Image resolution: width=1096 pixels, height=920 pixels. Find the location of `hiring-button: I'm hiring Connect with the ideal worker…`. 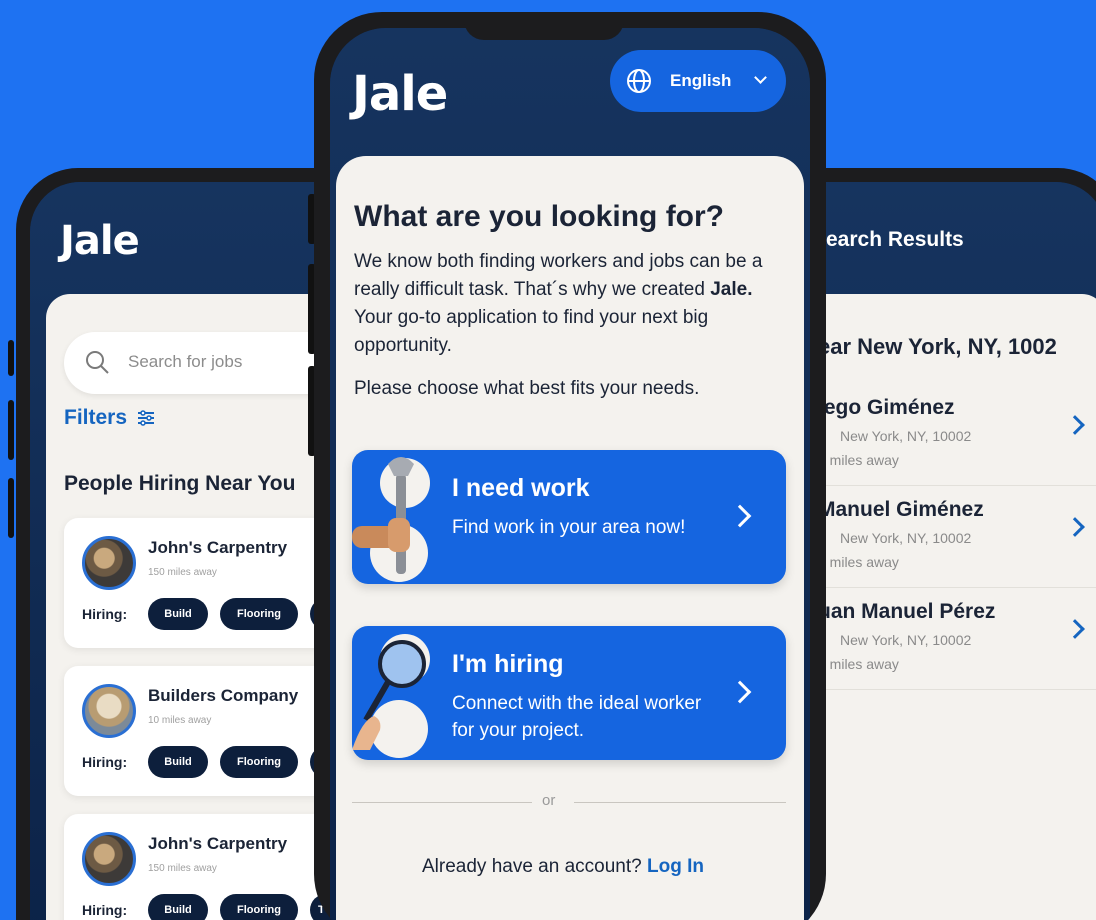

hiring-button: I'm hiring Connect with the ideal worker… is located at coordinates (569, 693).